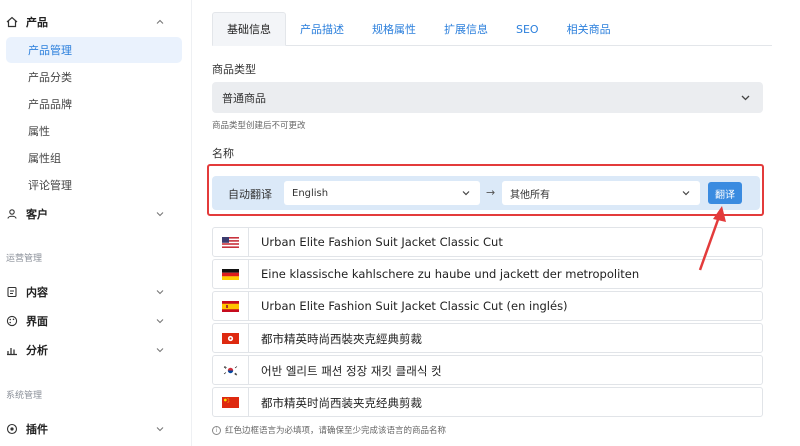 This screenshot has height=446, width=800. I want to click on section-label-system: 系统管理, so click(24, 396).